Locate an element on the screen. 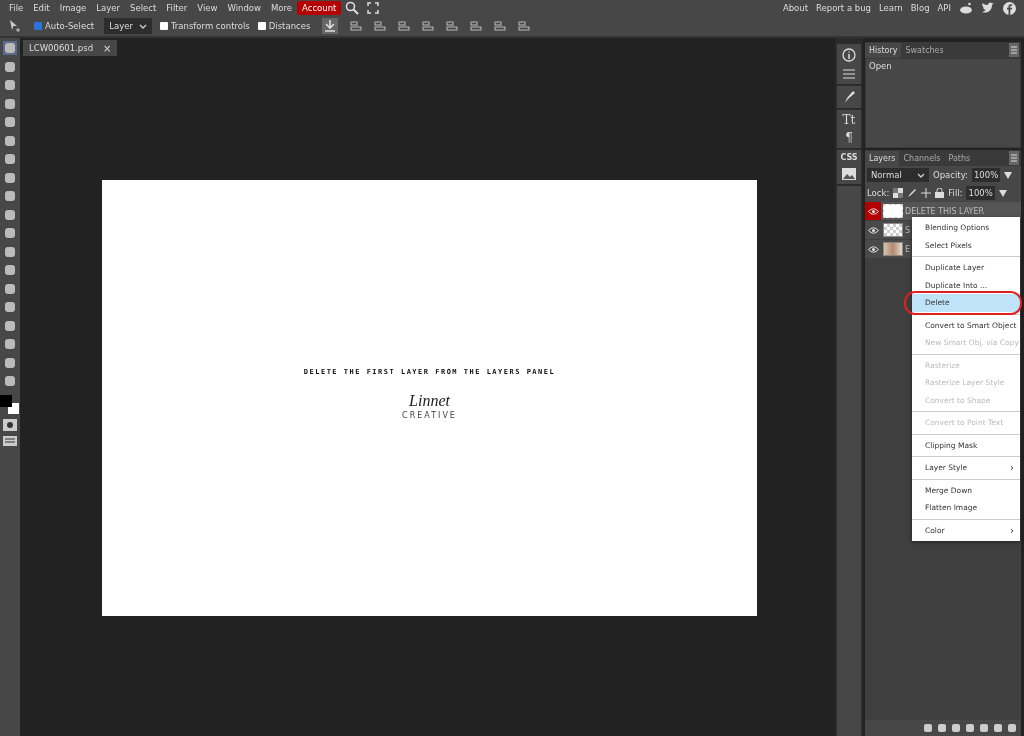 Image resolution: width=1024 pixels, height=736 pixels. download-icon is located at coordinates (330, 26).